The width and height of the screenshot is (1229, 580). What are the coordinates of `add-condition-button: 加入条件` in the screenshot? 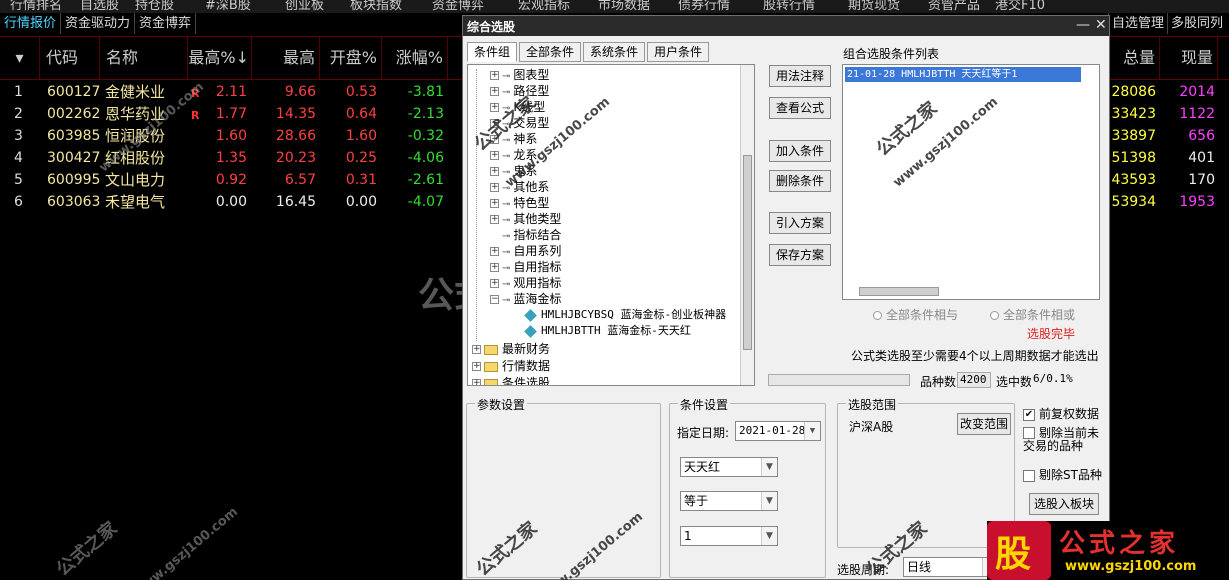 It's located at (800, 151).